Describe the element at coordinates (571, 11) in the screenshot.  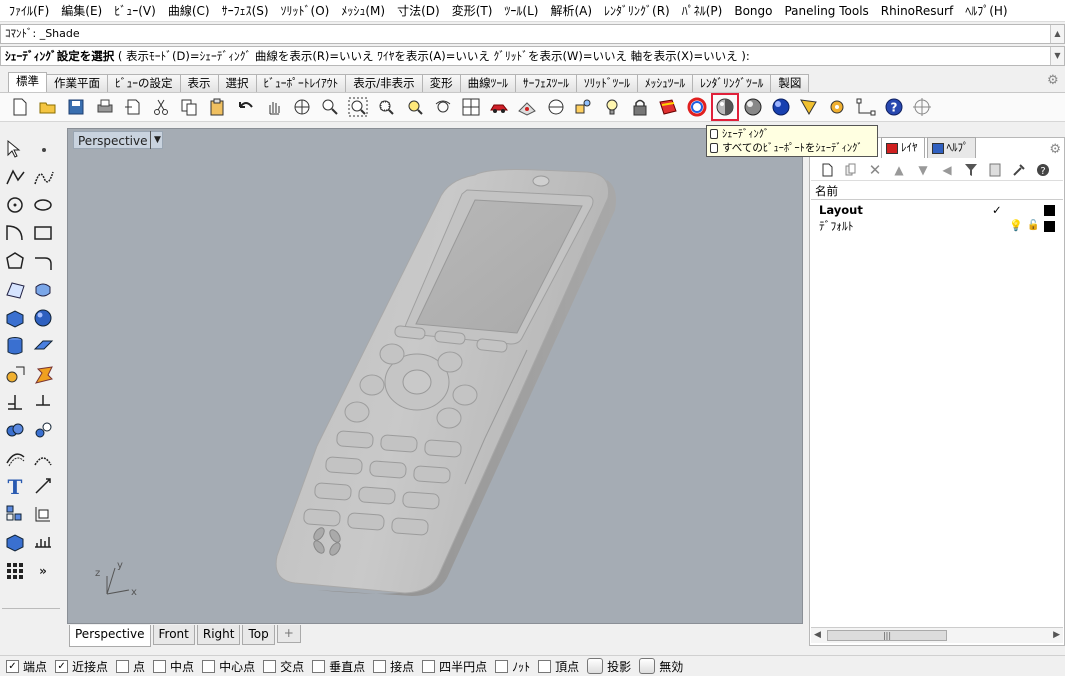
I see `menu-item: 解析(A)` at that location.